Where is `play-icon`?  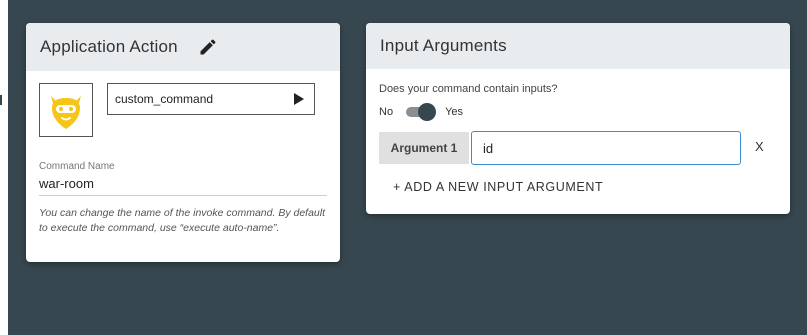
play-icon is located at coordinates (299, 99).